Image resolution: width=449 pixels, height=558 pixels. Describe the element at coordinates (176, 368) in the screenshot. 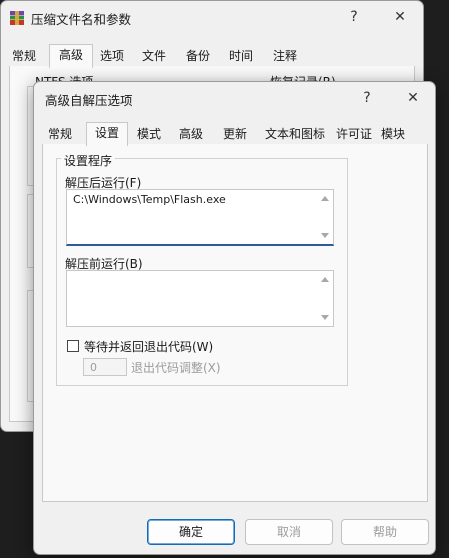

I see `exit-code-label: 退出代码调整(X)` at that location.